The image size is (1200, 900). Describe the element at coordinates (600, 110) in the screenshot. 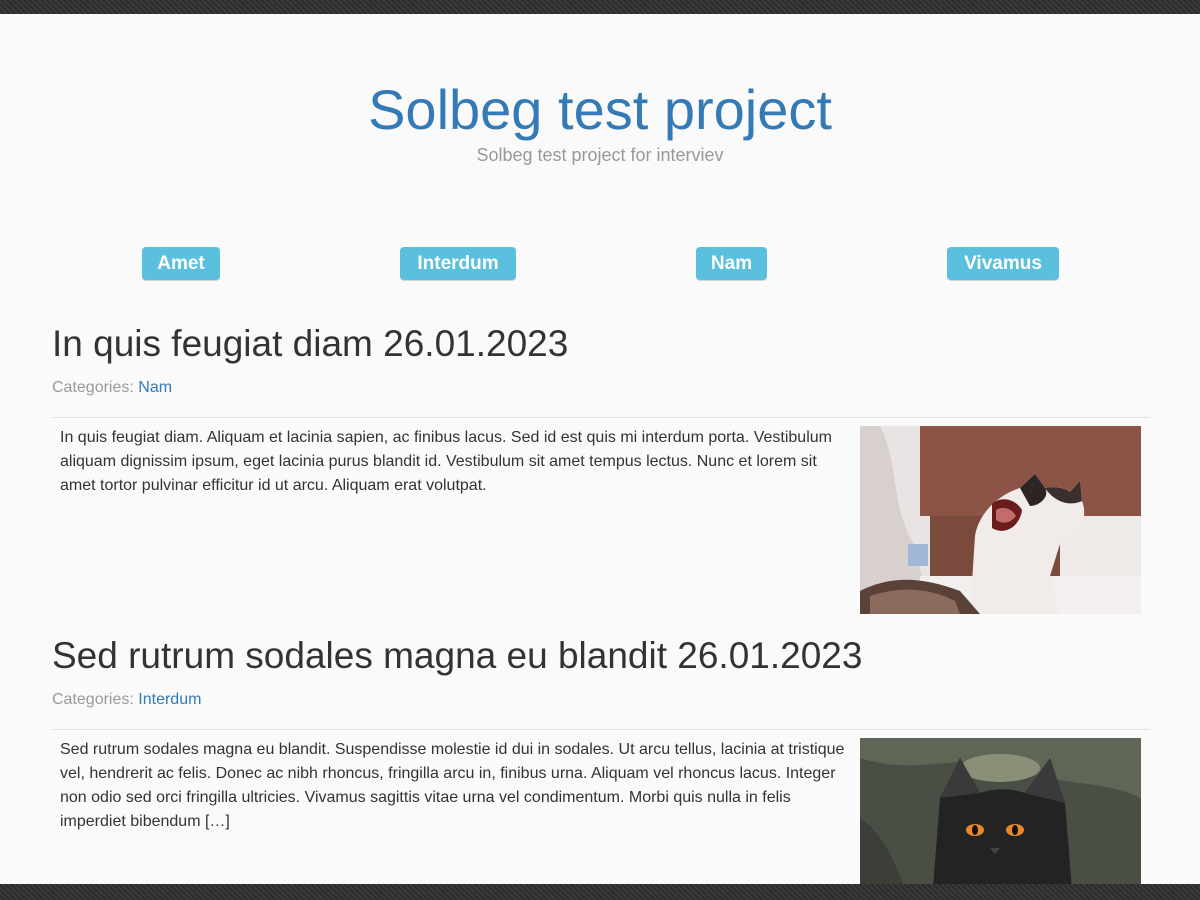

I see `site-title: Solbeg test project` at that location.